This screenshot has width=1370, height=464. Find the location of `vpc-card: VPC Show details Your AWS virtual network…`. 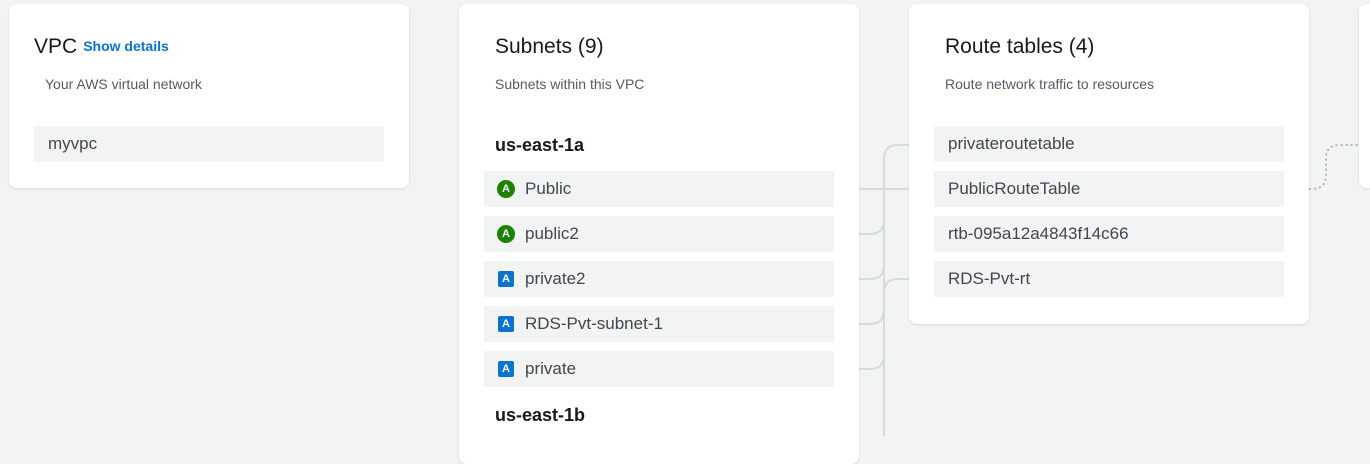

vpc-card: VPC Show details Your AWS virtual network… is located at coordinates (209, 96).